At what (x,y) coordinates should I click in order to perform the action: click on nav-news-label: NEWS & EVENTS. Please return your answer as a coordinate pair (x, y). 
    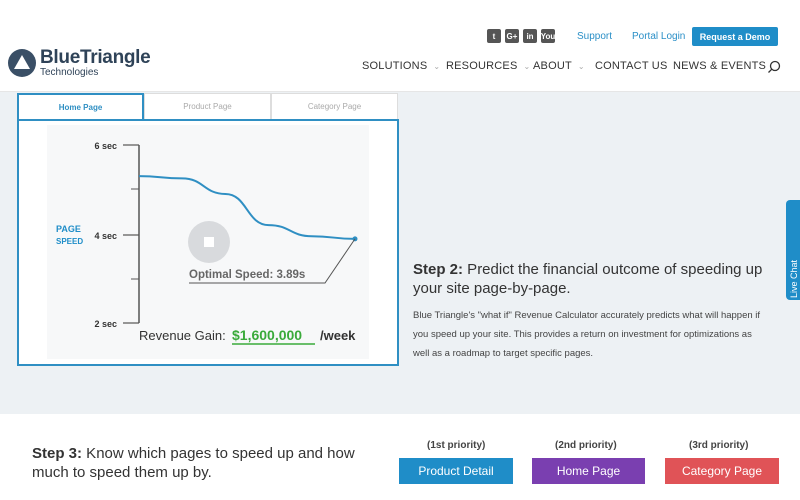
    Looking at the image, I should click on (720, 66).